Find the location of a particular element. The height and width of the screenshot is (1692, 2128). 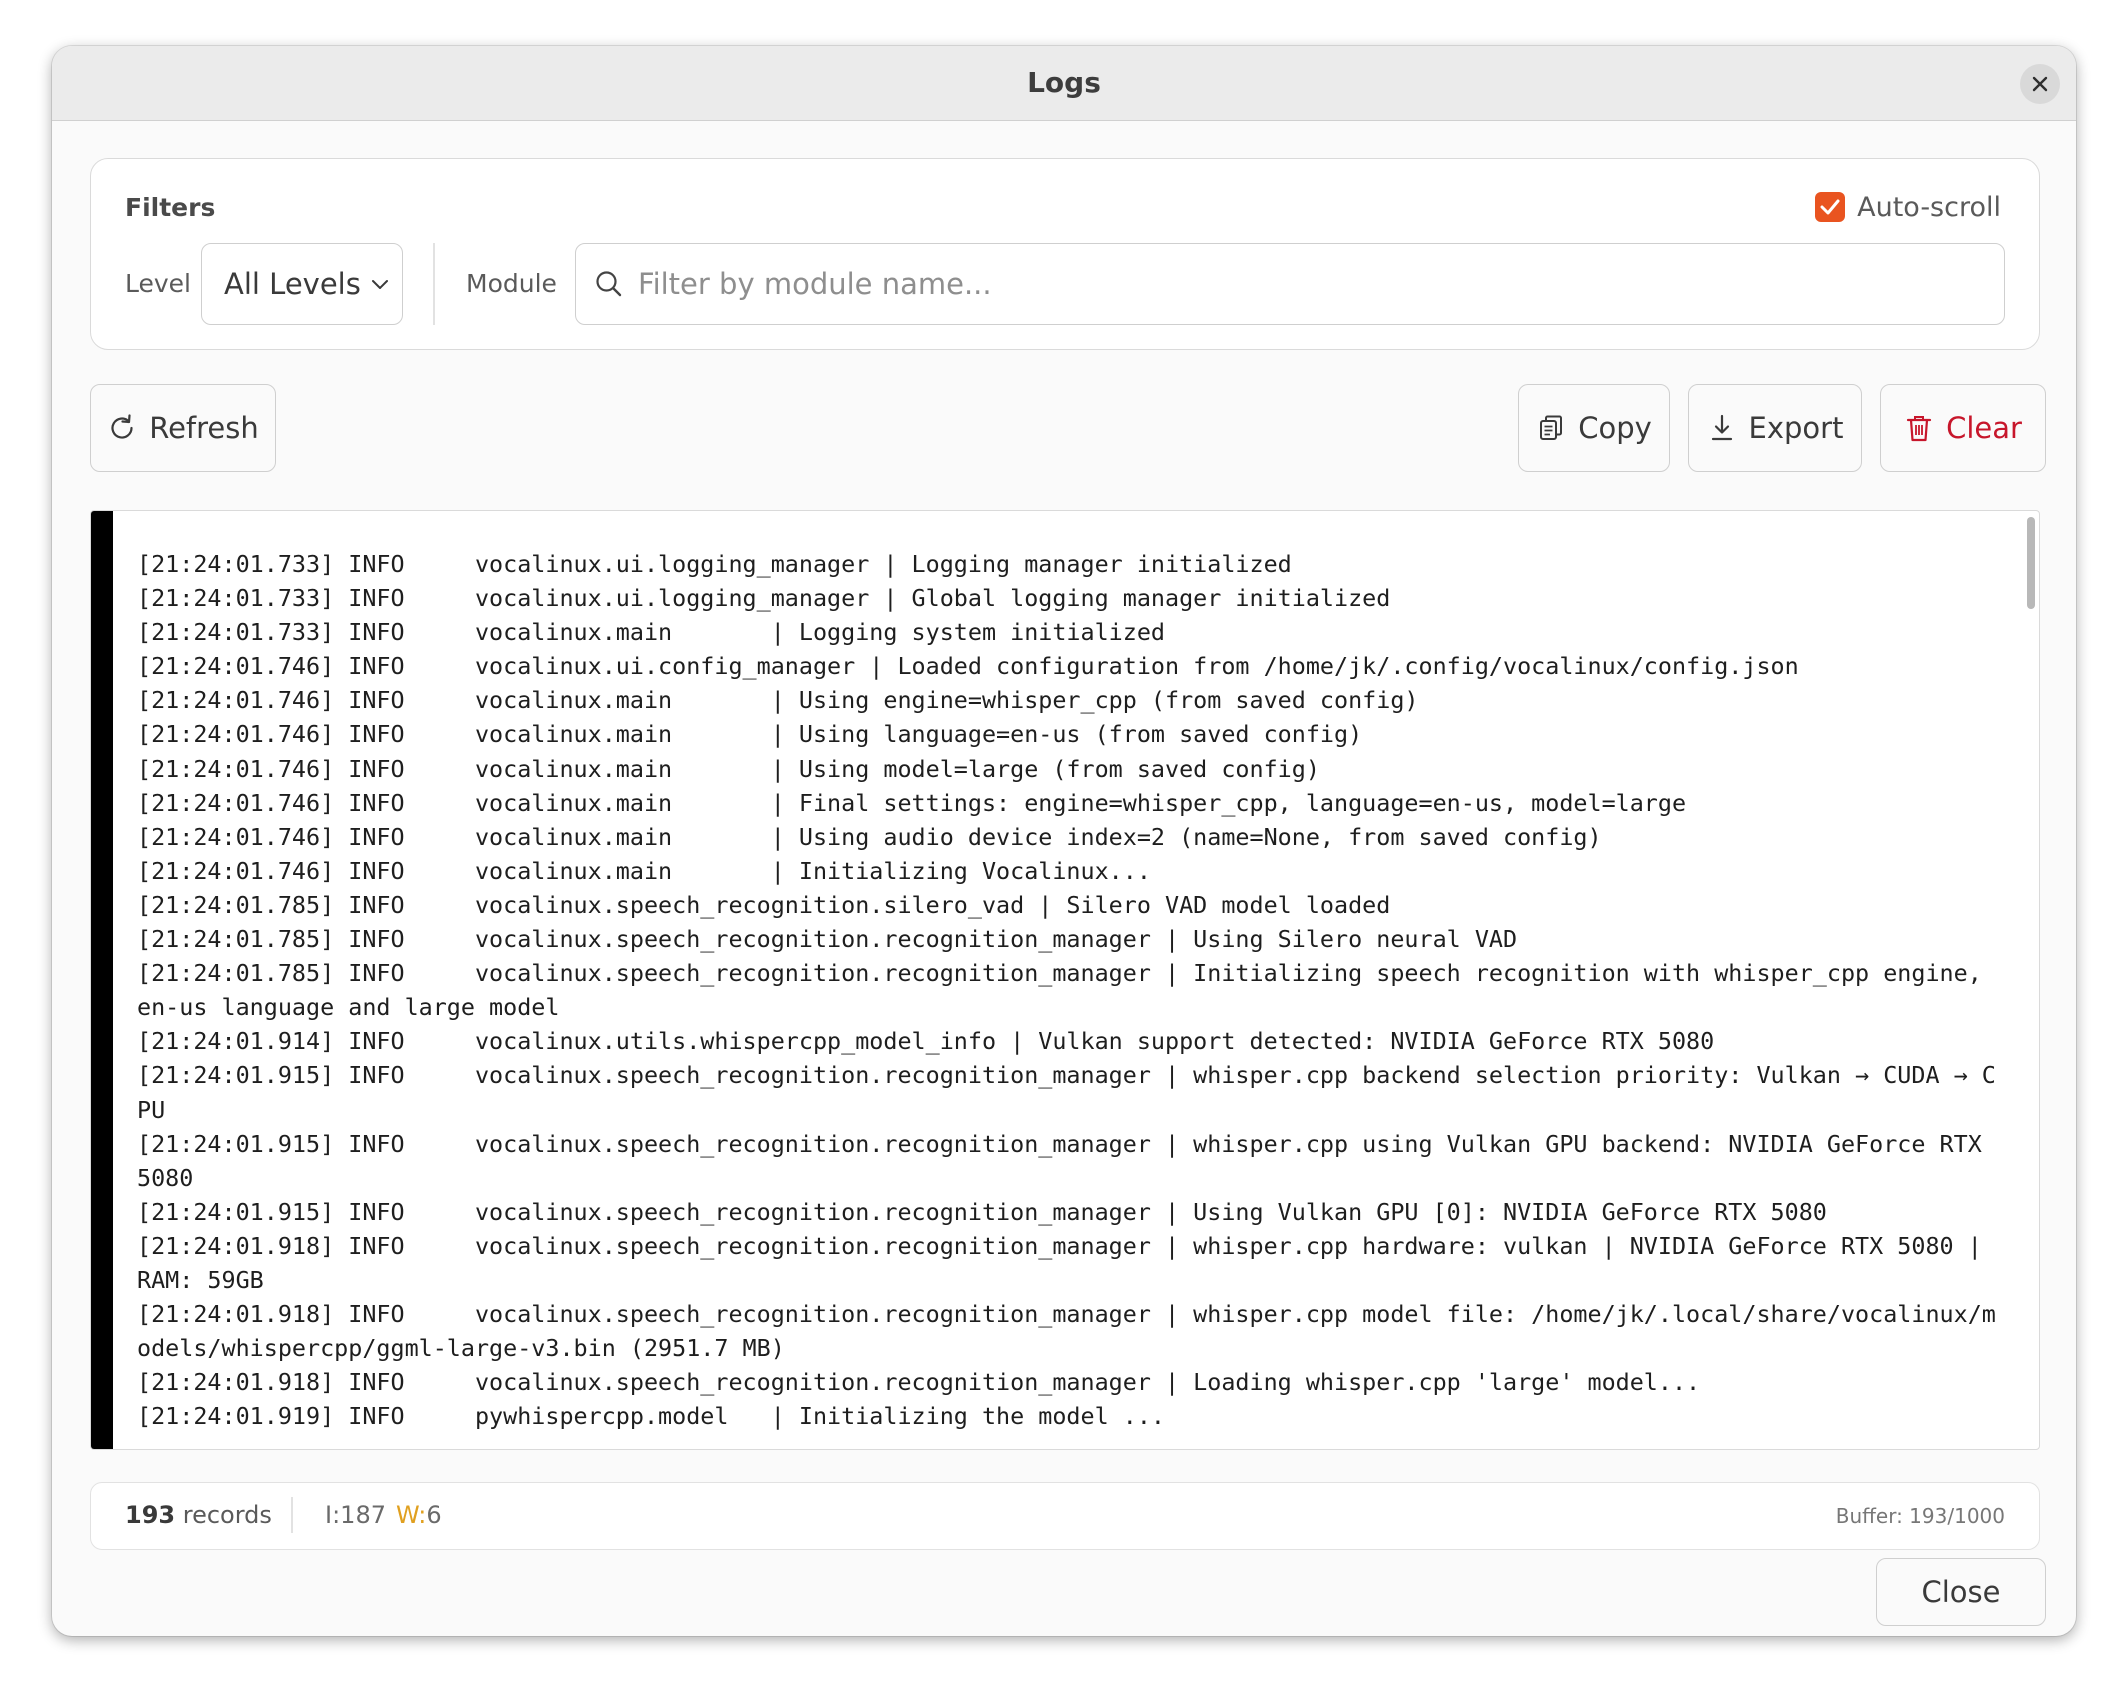

clear-button: Clear is located at coordinates (1963, 428).